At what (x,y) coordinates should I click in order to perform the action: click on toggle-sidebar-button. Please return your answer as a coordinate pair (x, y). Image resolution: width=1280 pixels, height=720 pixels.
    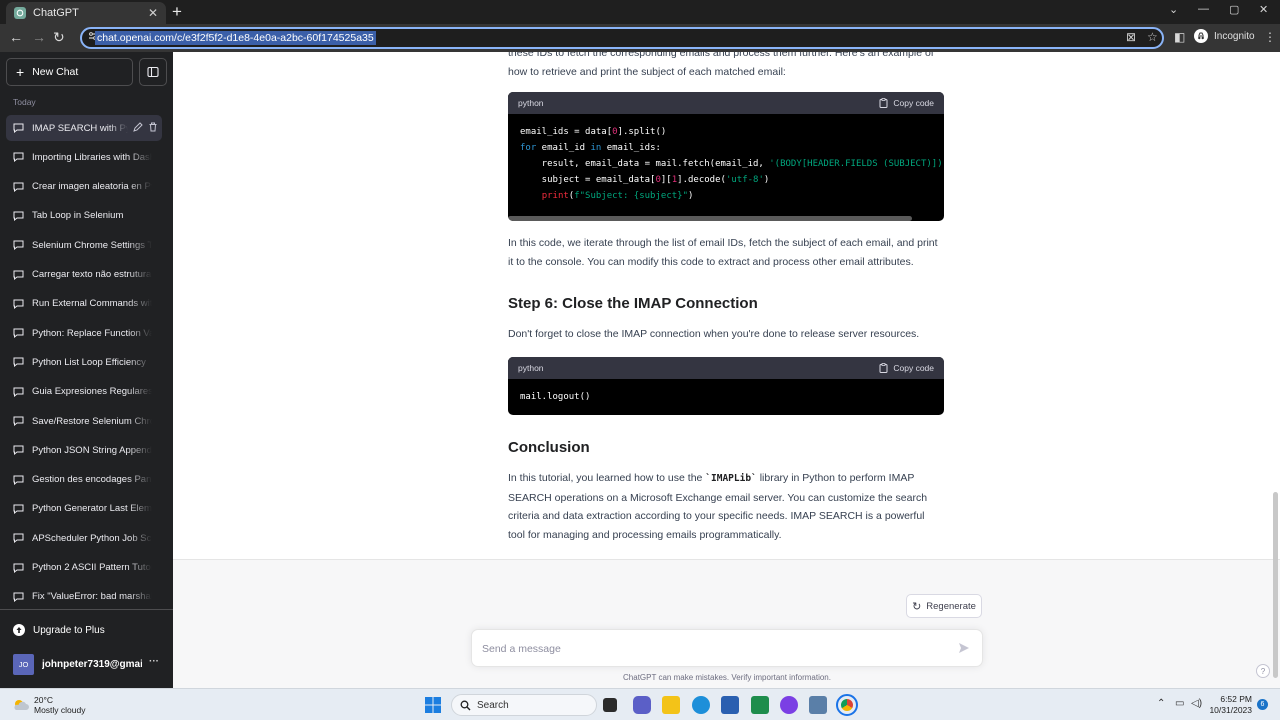
    Looking at the image, I should click on (153, 72).